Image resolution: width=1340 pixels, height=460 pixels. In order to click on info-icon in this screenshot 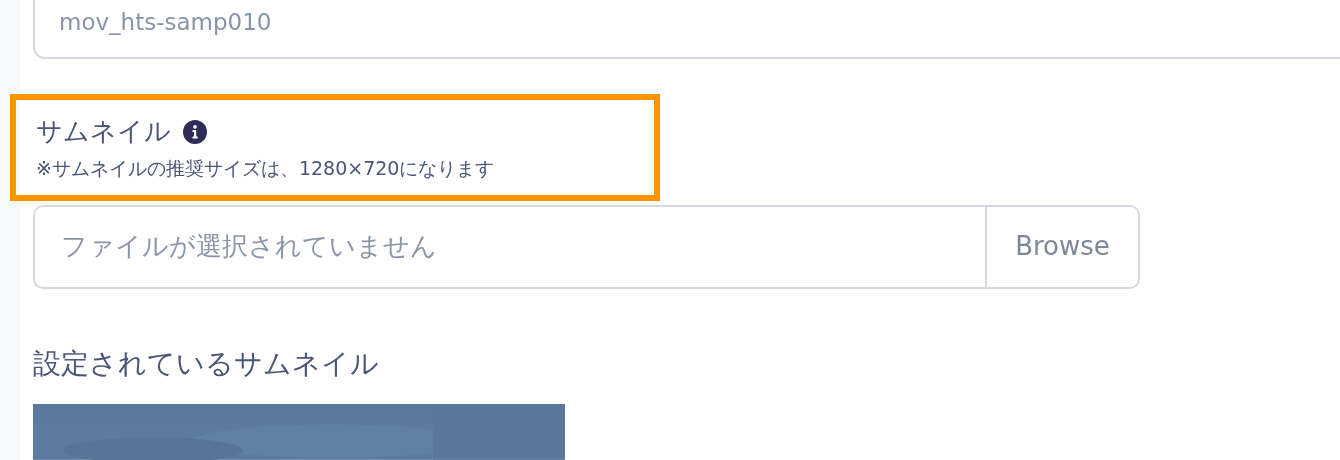, I will do `click(195, 132)`.